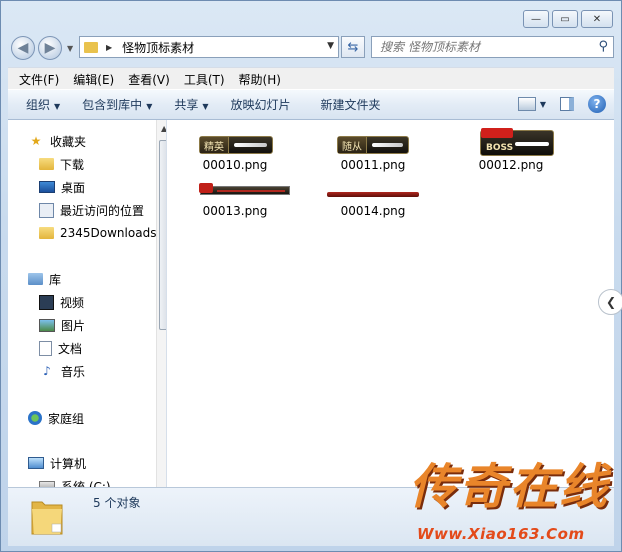 This screenshot has width=622, height=552. I want to click on scrollbar-thumb, so click(162, 235).